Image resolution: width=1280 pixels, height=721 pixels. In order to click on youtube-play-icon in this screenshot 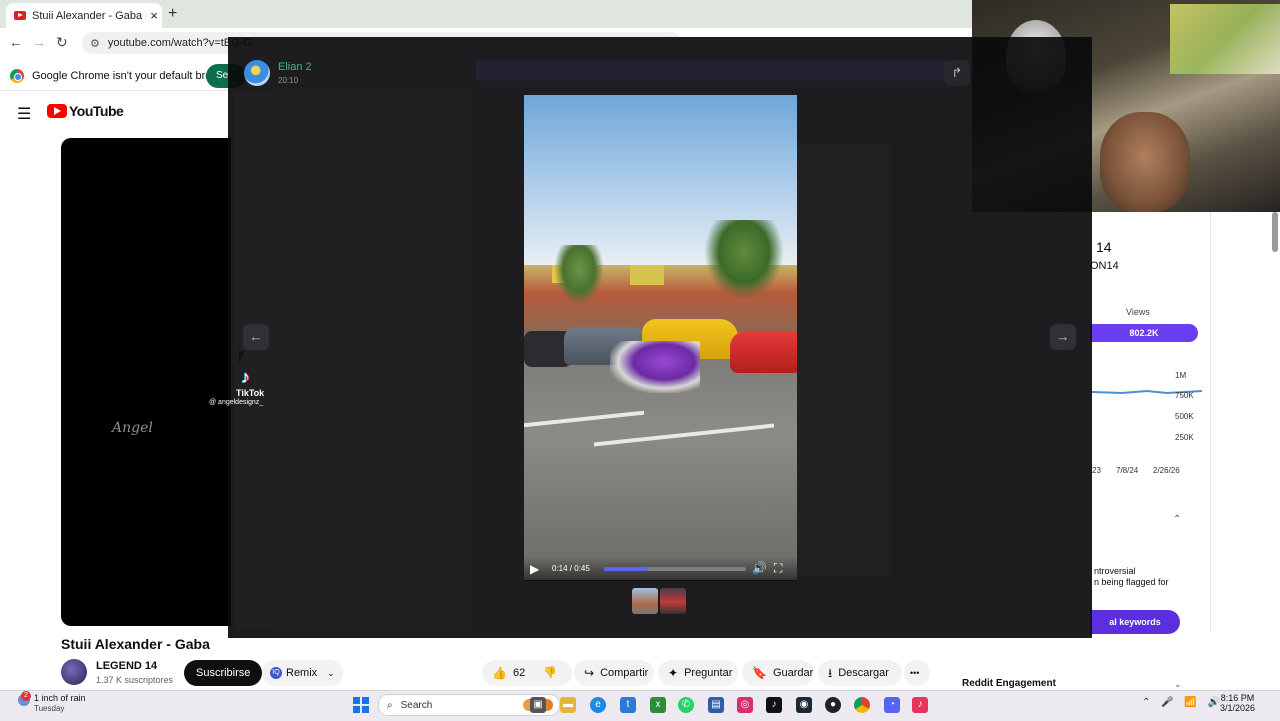, I will do `click(57, 111)`.